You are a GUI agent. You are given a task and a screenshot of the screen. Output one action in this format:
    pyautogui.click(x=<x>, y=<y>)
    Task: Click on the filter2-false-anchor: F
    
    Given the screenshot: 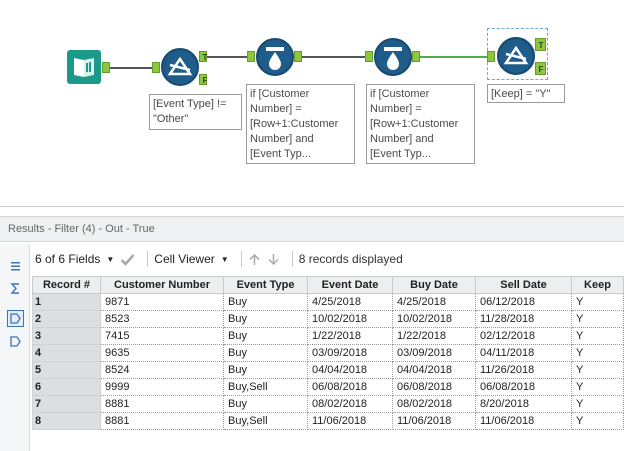 What is the action you would take?
    pyautogui.click(x=540, y=68)
    